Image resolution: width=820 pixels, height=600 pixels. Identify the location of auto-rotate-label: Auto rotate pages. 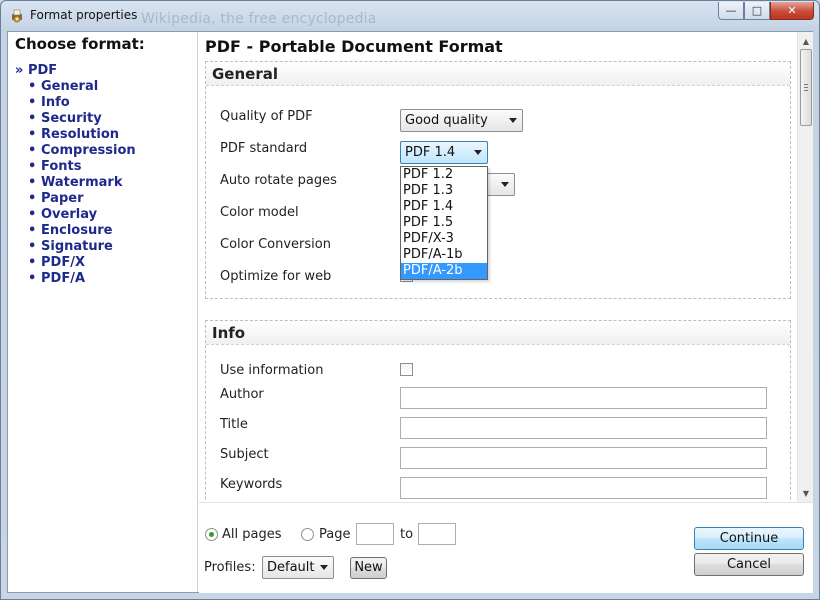
(278, 180).